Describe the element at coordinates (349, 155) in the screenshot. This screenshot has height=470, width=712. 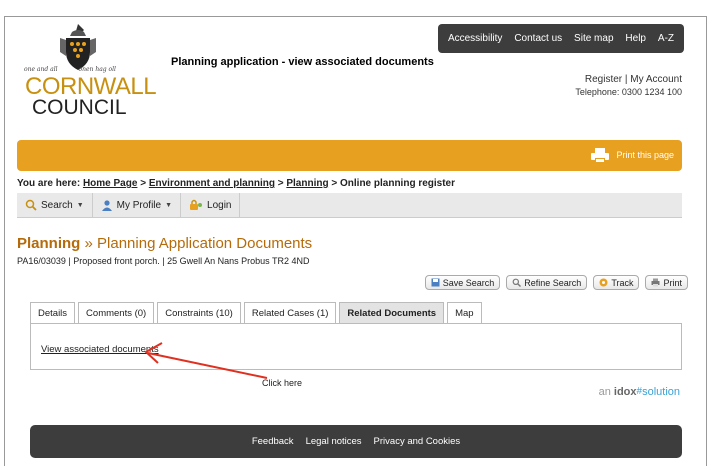
I see `orange-banner: Print this page` at that location.